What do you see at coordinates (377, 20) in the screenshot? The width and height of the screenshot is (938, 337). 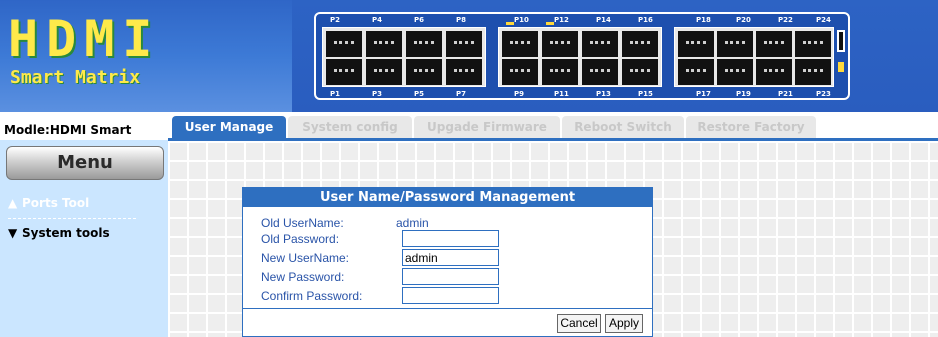 I see `port-label: P4` at bounding box center [377, 20].